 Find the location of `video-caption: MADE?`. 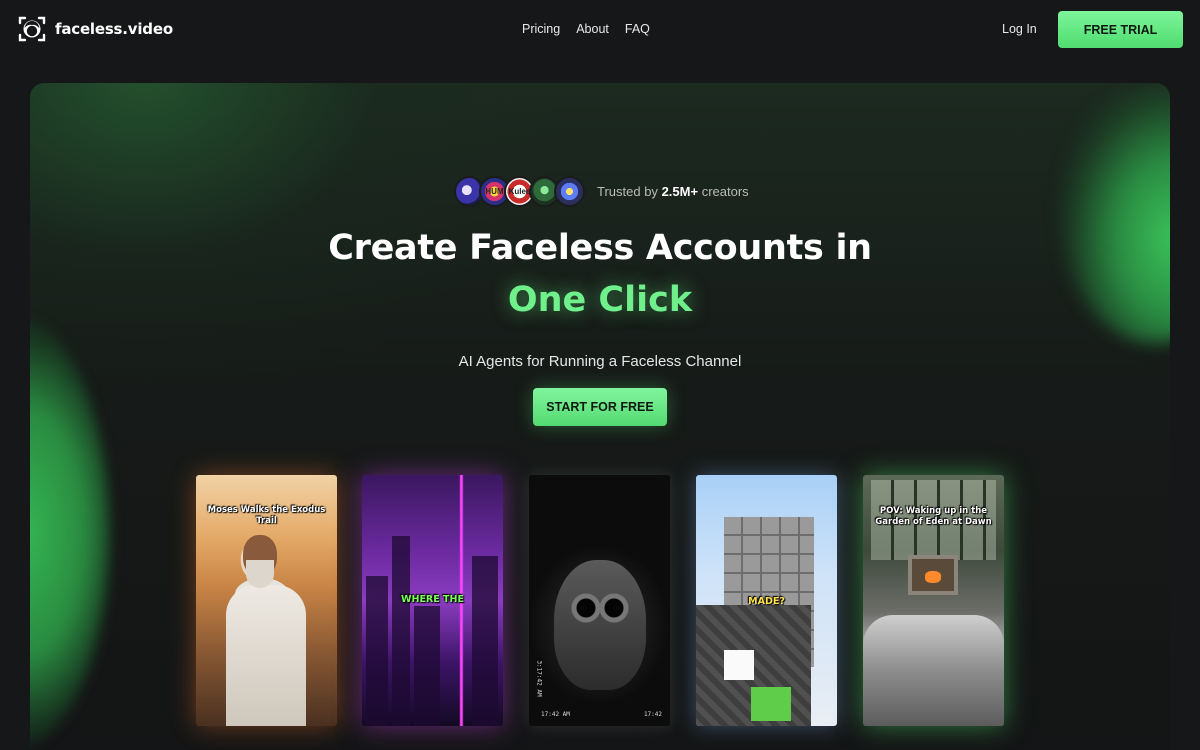

video-caption: MADE? is located at coordinates (766, 601).